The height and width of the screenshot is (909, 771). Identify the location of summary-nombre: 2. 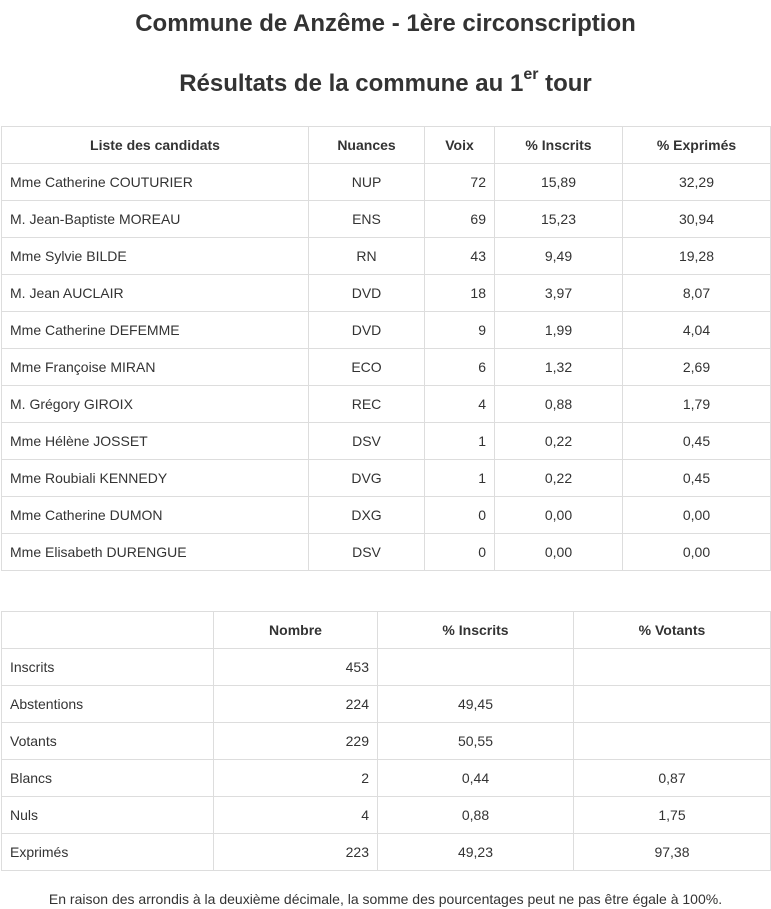
(295, 778).